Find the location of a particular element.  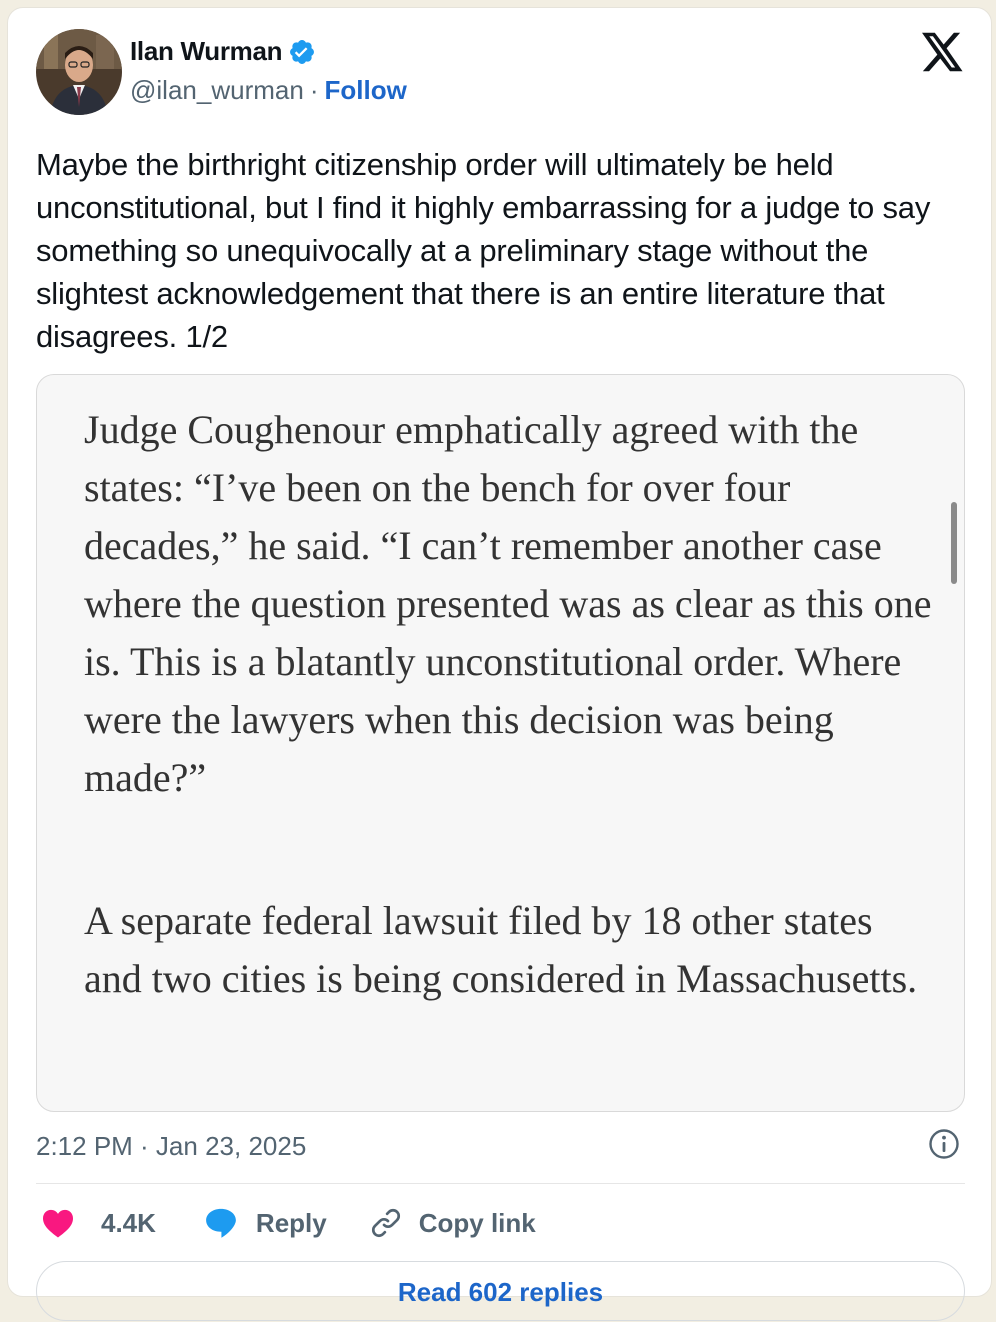

copy-link-button: Copy link is located at coordinates (452, 1223).